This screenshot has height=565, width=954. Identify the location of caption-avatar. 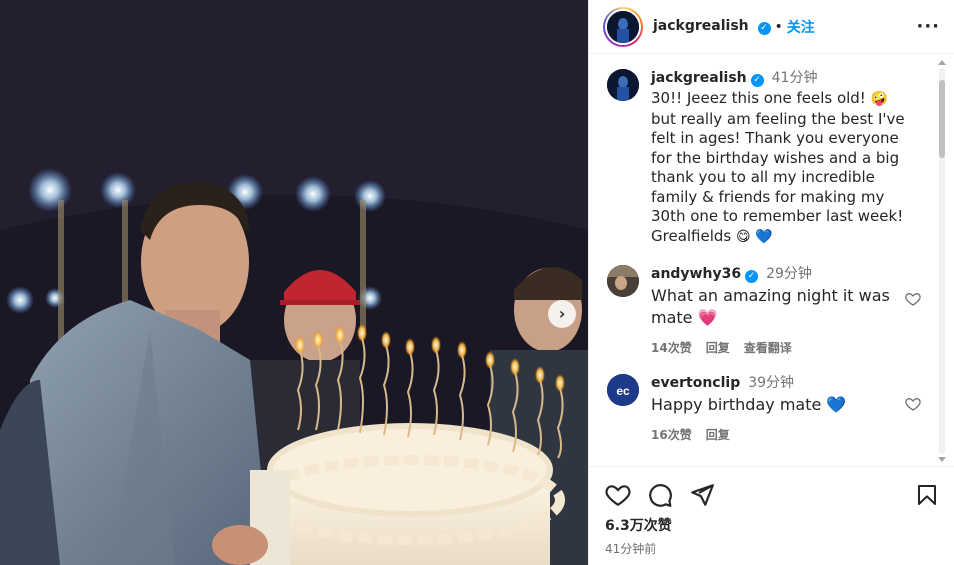
(623, 85).